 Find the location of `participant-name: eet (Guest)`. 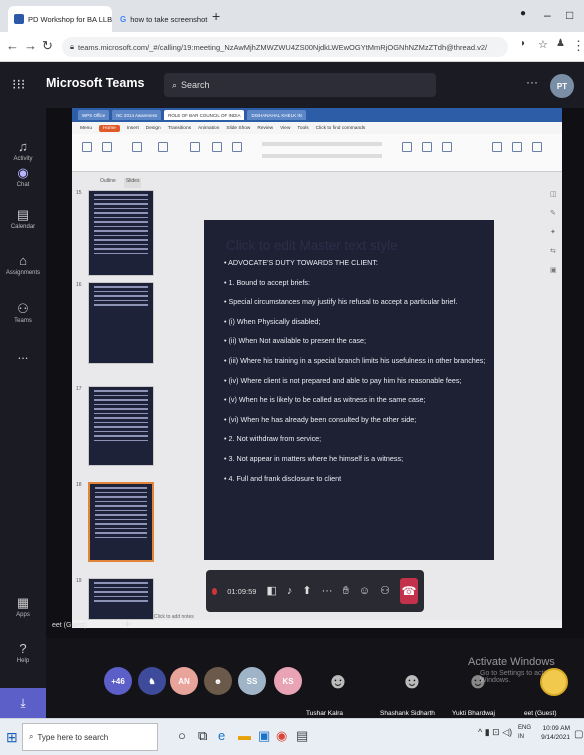

participant-name: eet (Guest) is located at coordinates (540, 713).